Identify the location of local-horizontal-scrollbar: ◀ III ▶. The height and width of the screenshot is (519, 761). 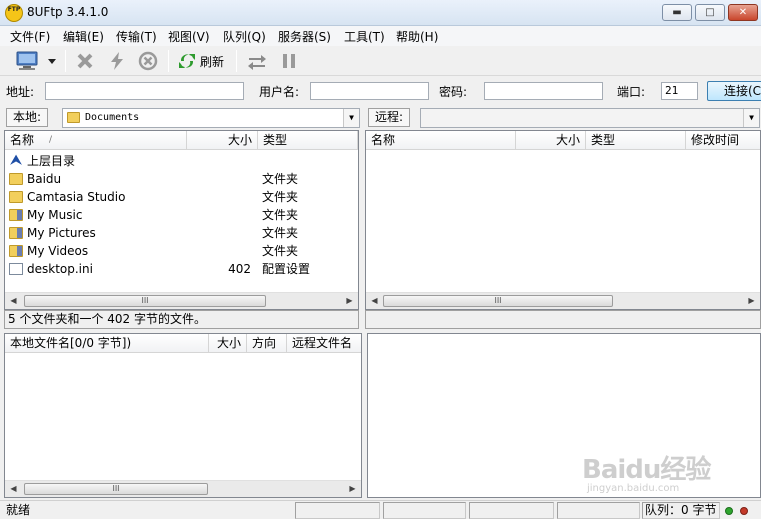
(181, 300).